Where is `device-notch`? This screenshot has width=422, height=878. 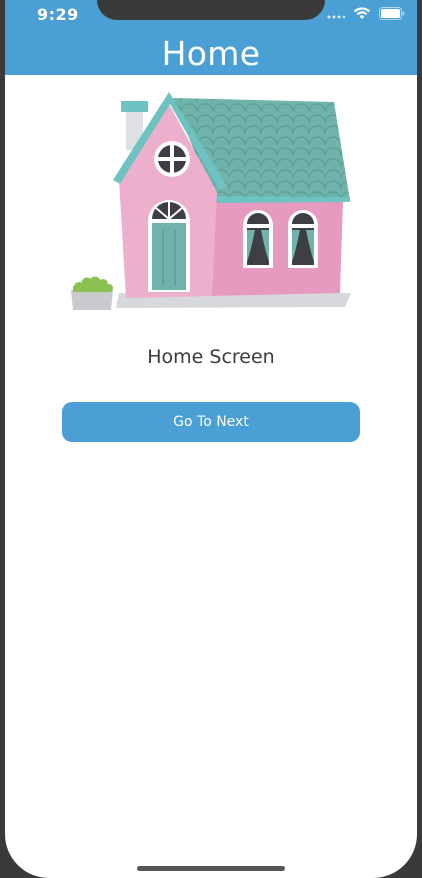 device-notch is located at coordinates (211, 10).